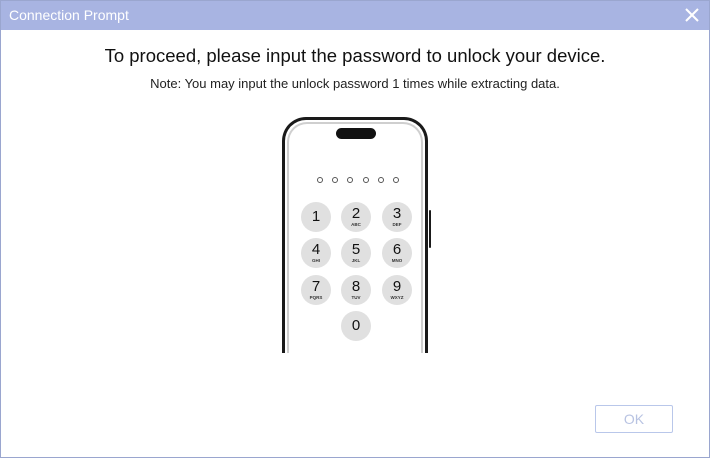  What do you see at coordinates (69, 15) in the screenshot?
I see `window-title: Connection Prompt` at bounding box center [69, 15].